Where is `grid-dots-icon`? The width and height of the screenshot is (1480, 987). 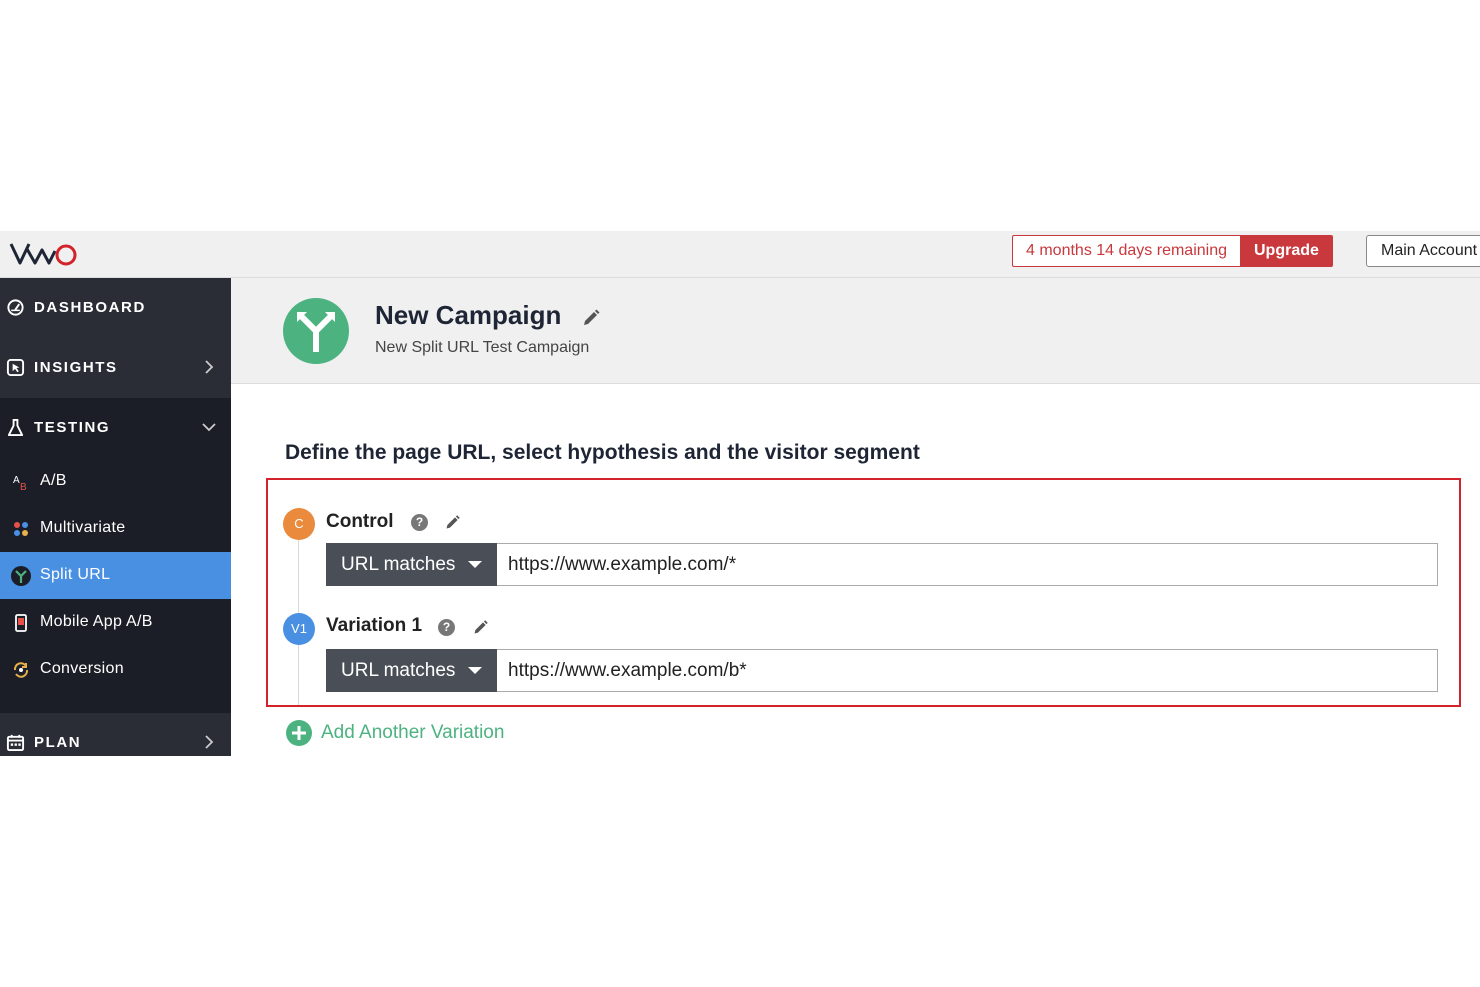
grid-dots-icon is located at coordinates (21, 529).